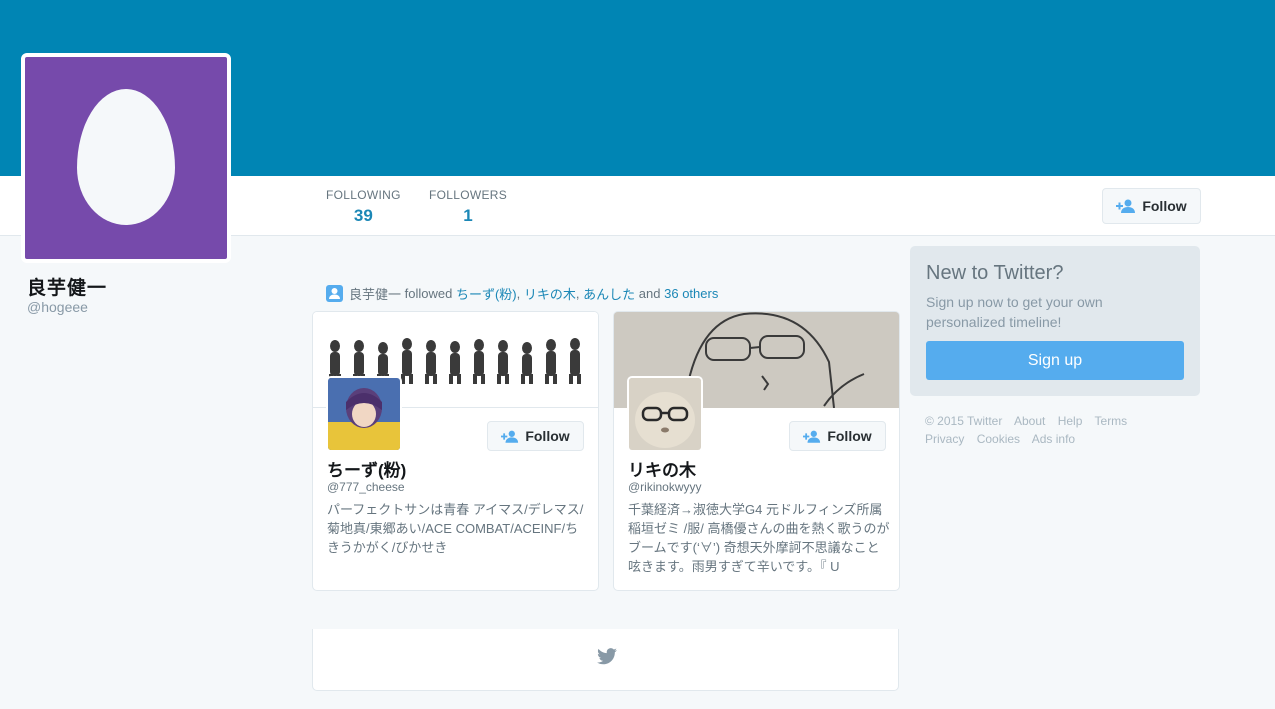  I want to click on user-card-handle: @rikinokwyyy, so click(665, 487).